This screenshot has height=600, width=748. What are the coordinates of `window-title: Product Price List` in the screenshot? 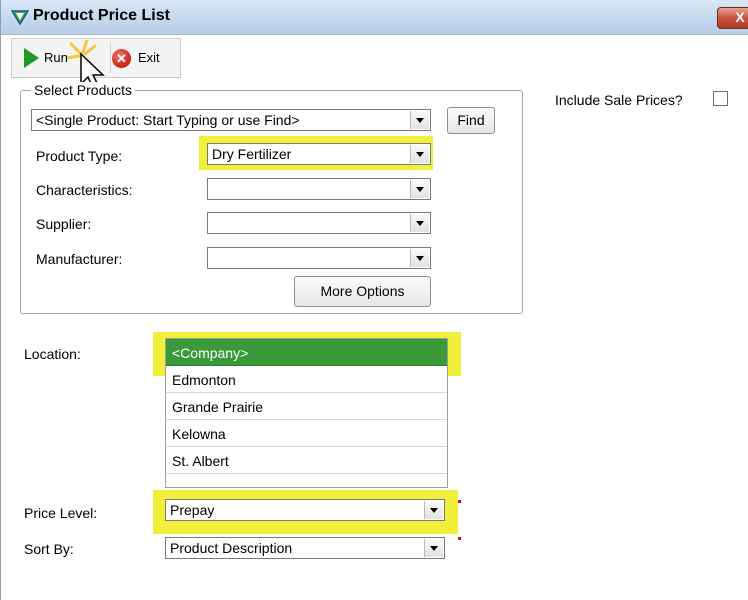 It's located at (101, 15).